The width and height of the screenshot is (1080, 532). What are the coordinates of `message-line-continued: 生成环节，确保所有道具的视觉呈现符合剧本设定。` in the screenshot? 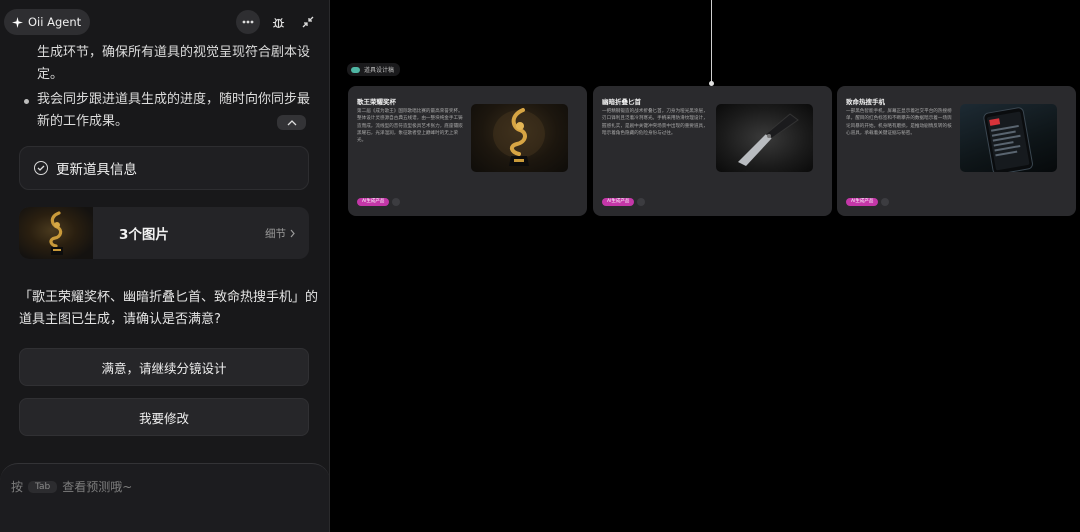 It's located at (174, 63).